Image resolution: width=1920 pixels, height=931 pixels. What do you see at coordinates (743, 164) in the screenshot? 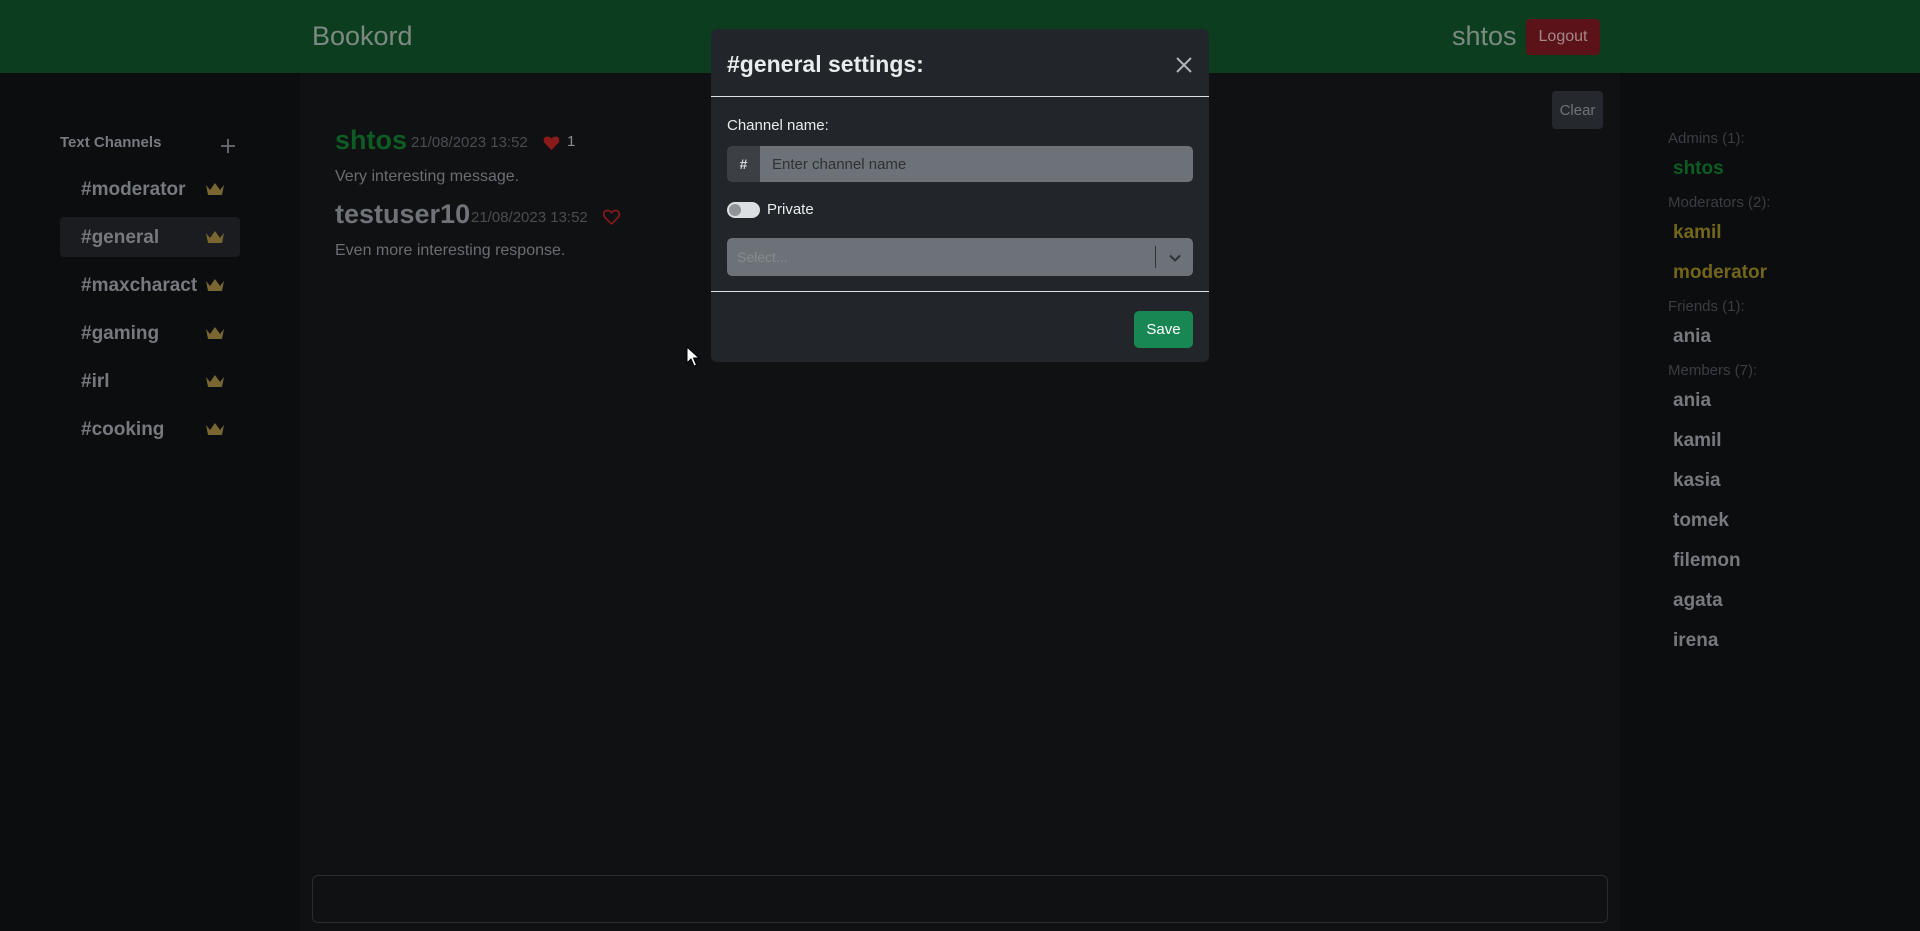
I see `hash-prefix: #` at bounding box center [743, 164].